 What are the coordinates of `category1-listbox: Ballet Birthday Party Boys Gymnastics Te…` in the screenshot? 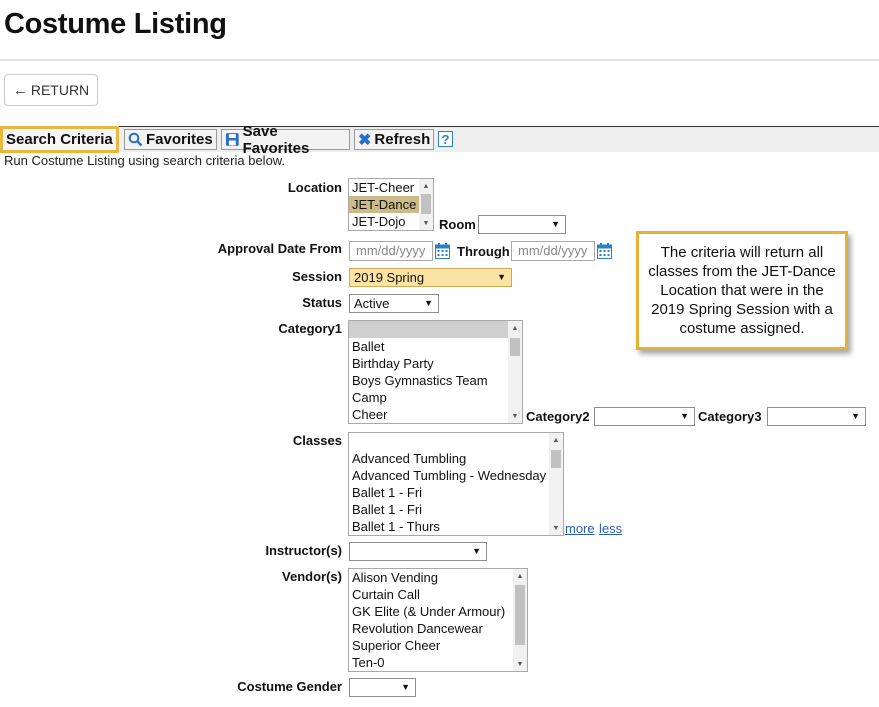 It's located at (435, 372).